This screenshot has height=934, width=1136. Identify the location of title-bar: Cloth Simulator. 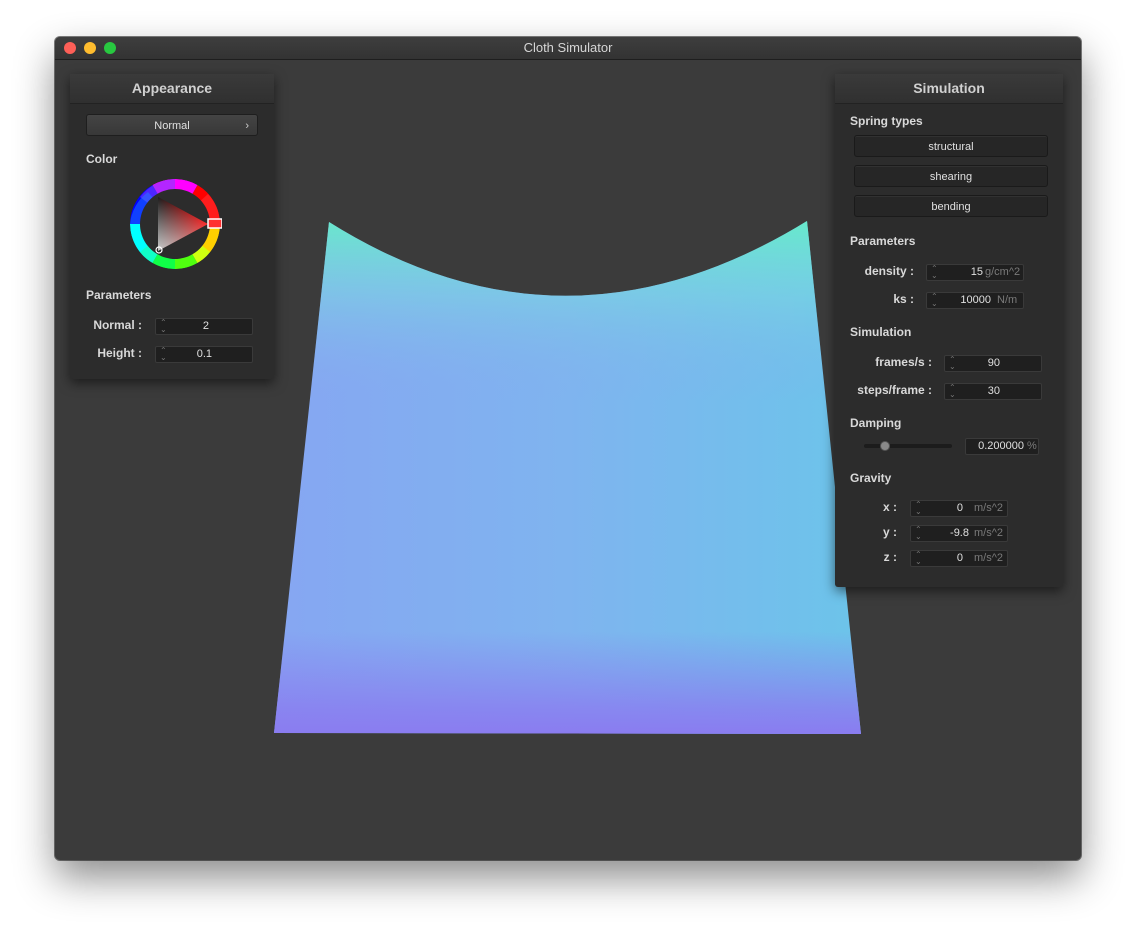
(568, 48).